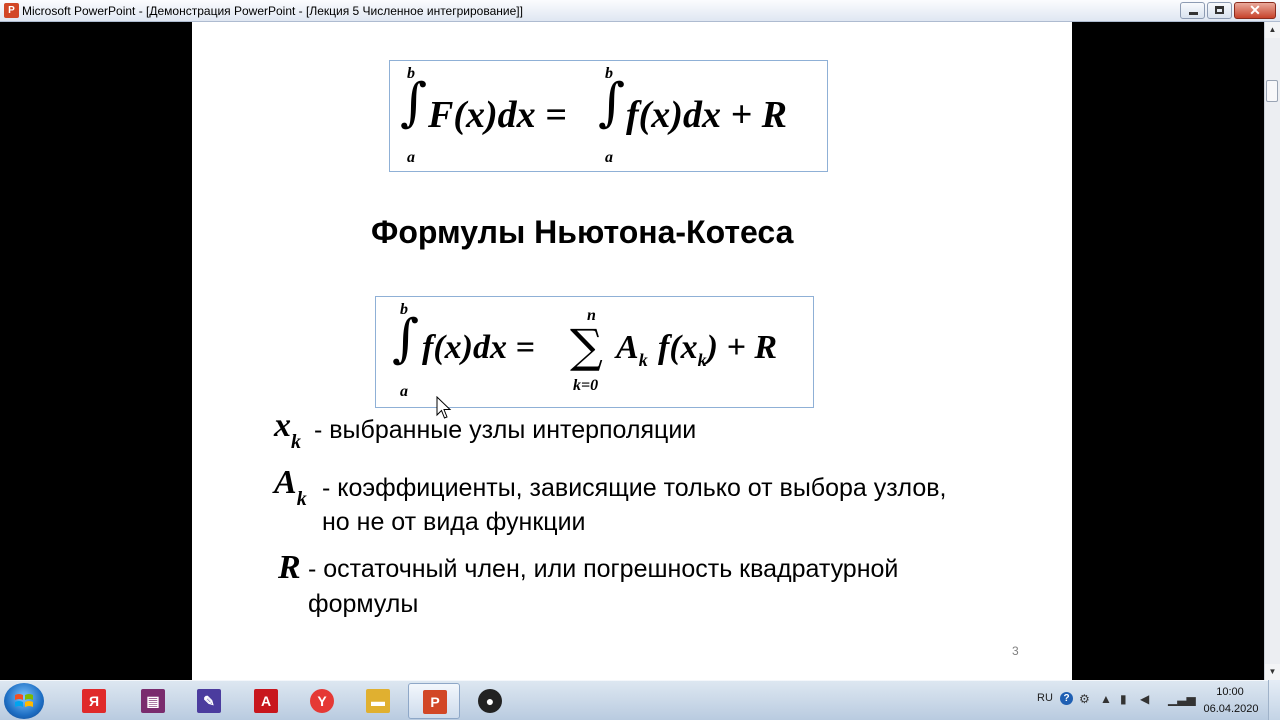 The image size is (1280, 720). What do you see at coordinates (478, 347) in the screenshot?
I see `formula-lhs: f(x)dx =` at bounding box center [478, 347].